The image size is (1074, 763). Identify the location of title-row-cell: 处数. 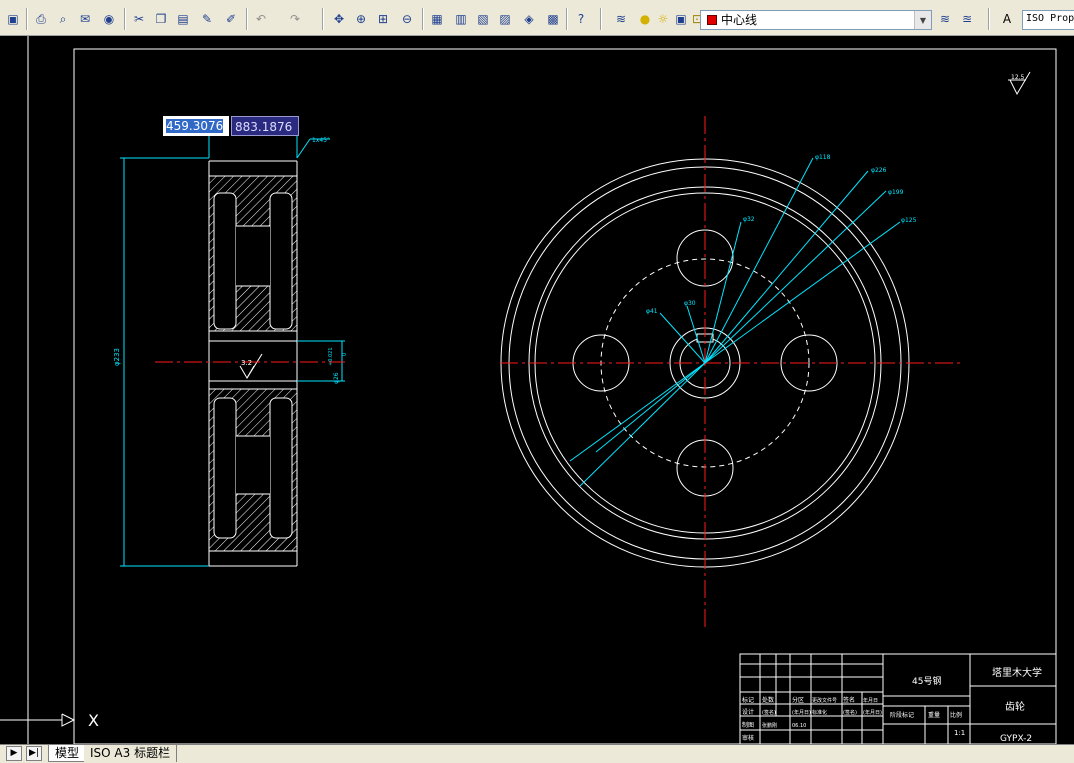
(768, 700).